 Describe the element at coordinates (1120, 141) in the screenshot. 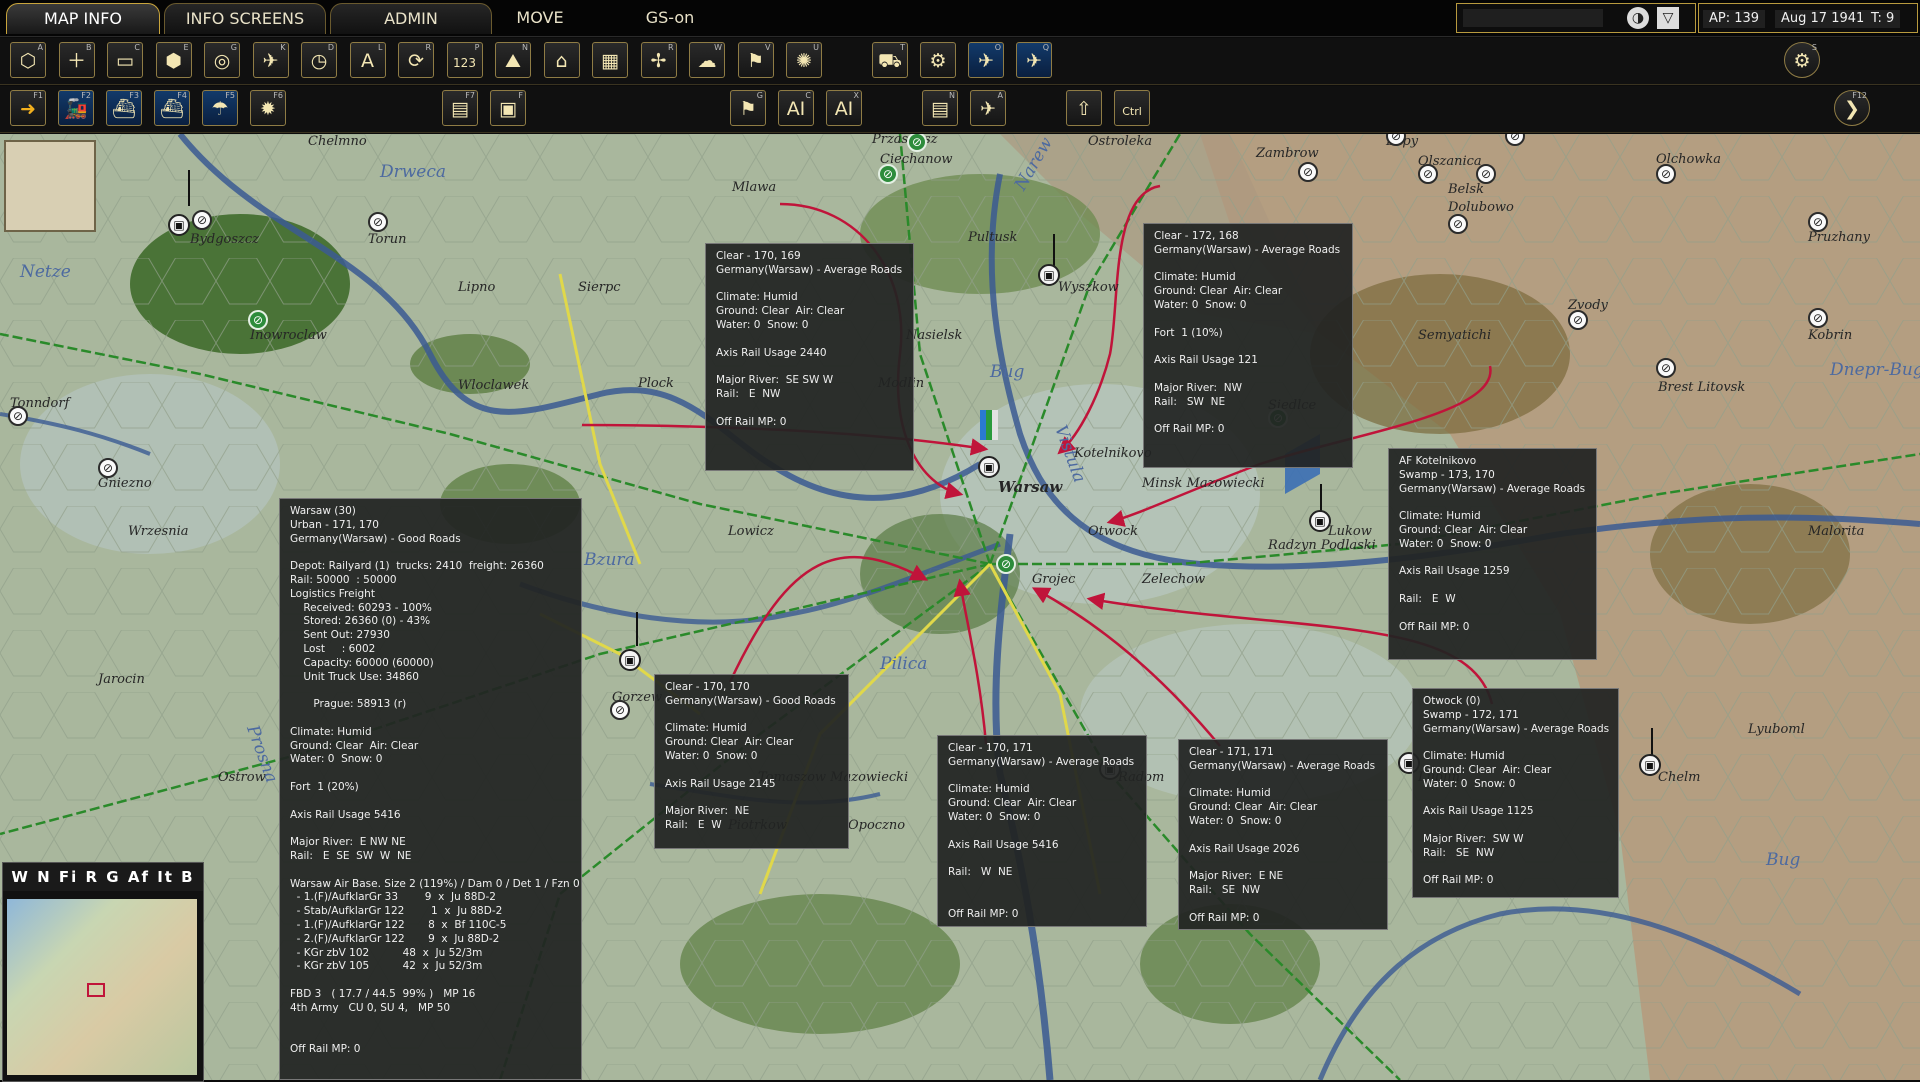

I see `town-label-ostroleka: Ostroleka` at that location.